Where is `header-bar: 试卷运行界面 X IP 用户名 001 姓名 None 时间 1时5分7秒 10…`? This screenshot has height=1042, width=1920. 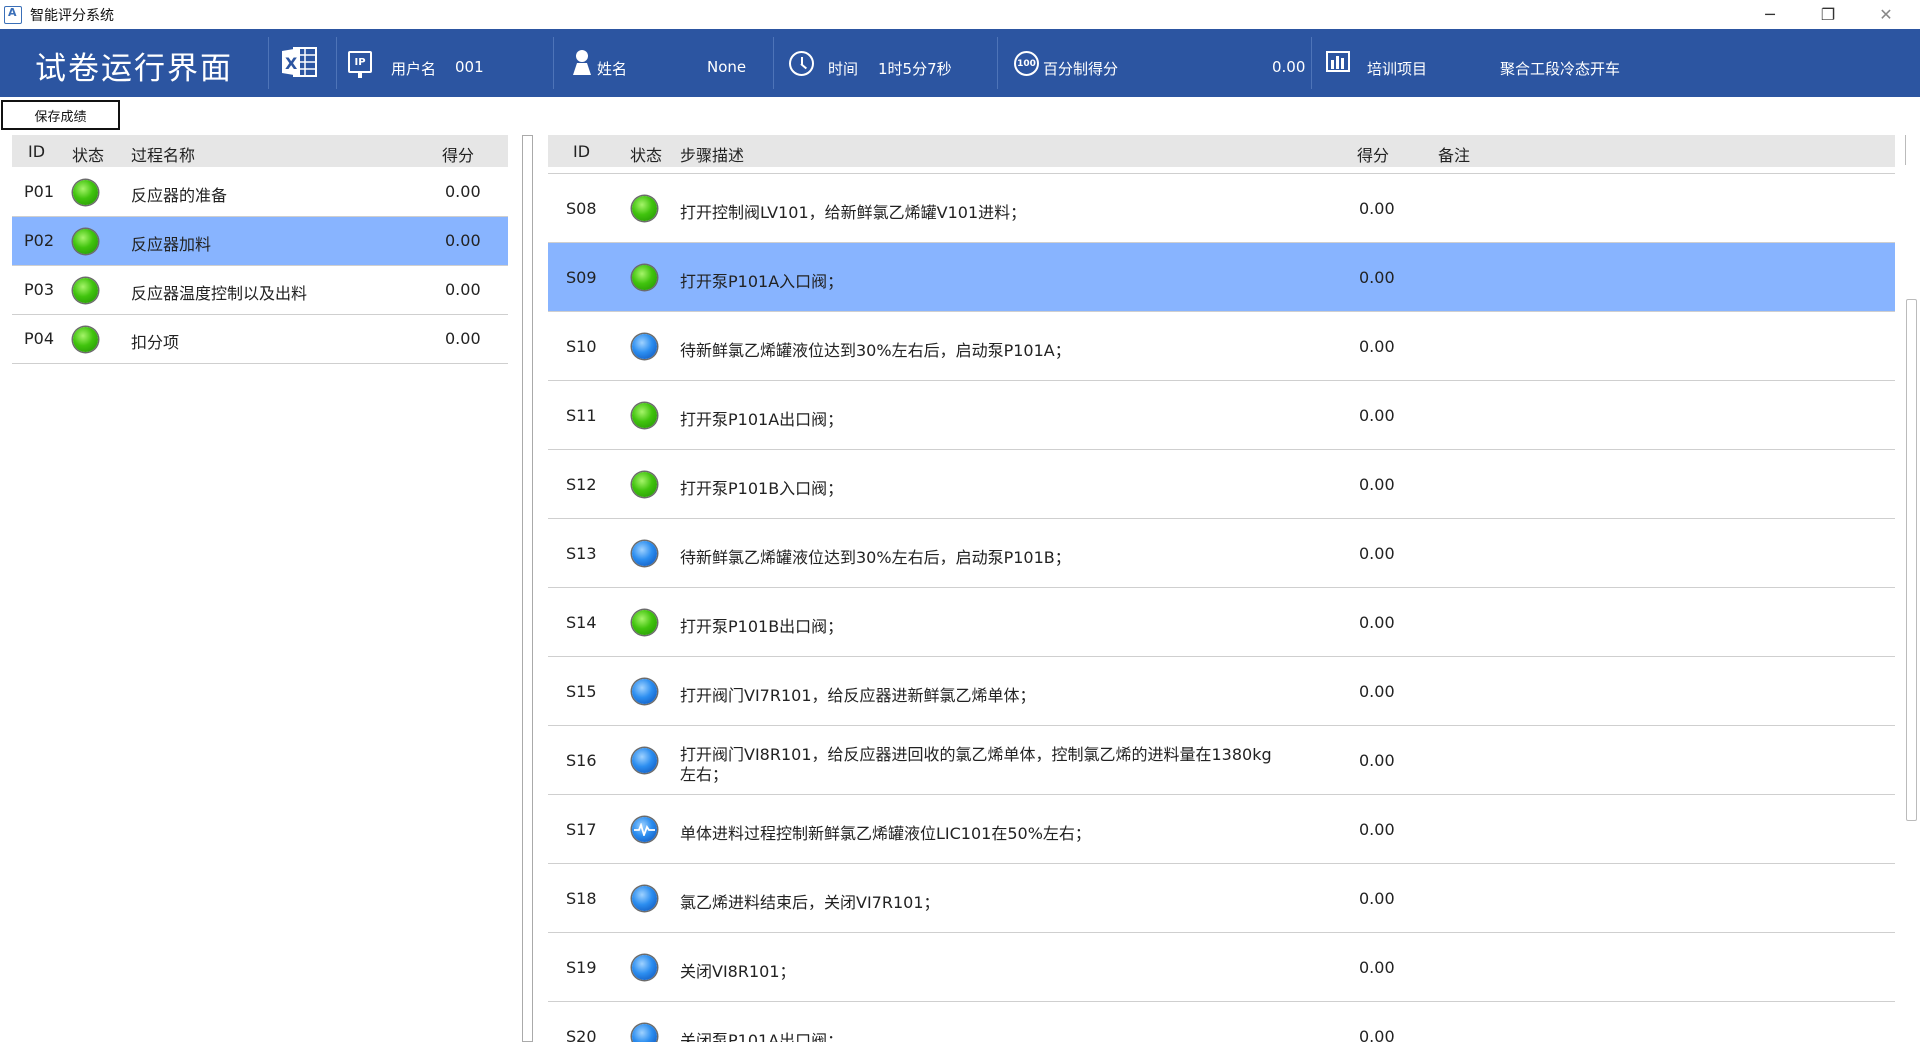
header-bar: 试卷运行界面 X IP 用户名 001 姓名 None 时间 1时5分7秒 10… is located at coordinates (960, 63).